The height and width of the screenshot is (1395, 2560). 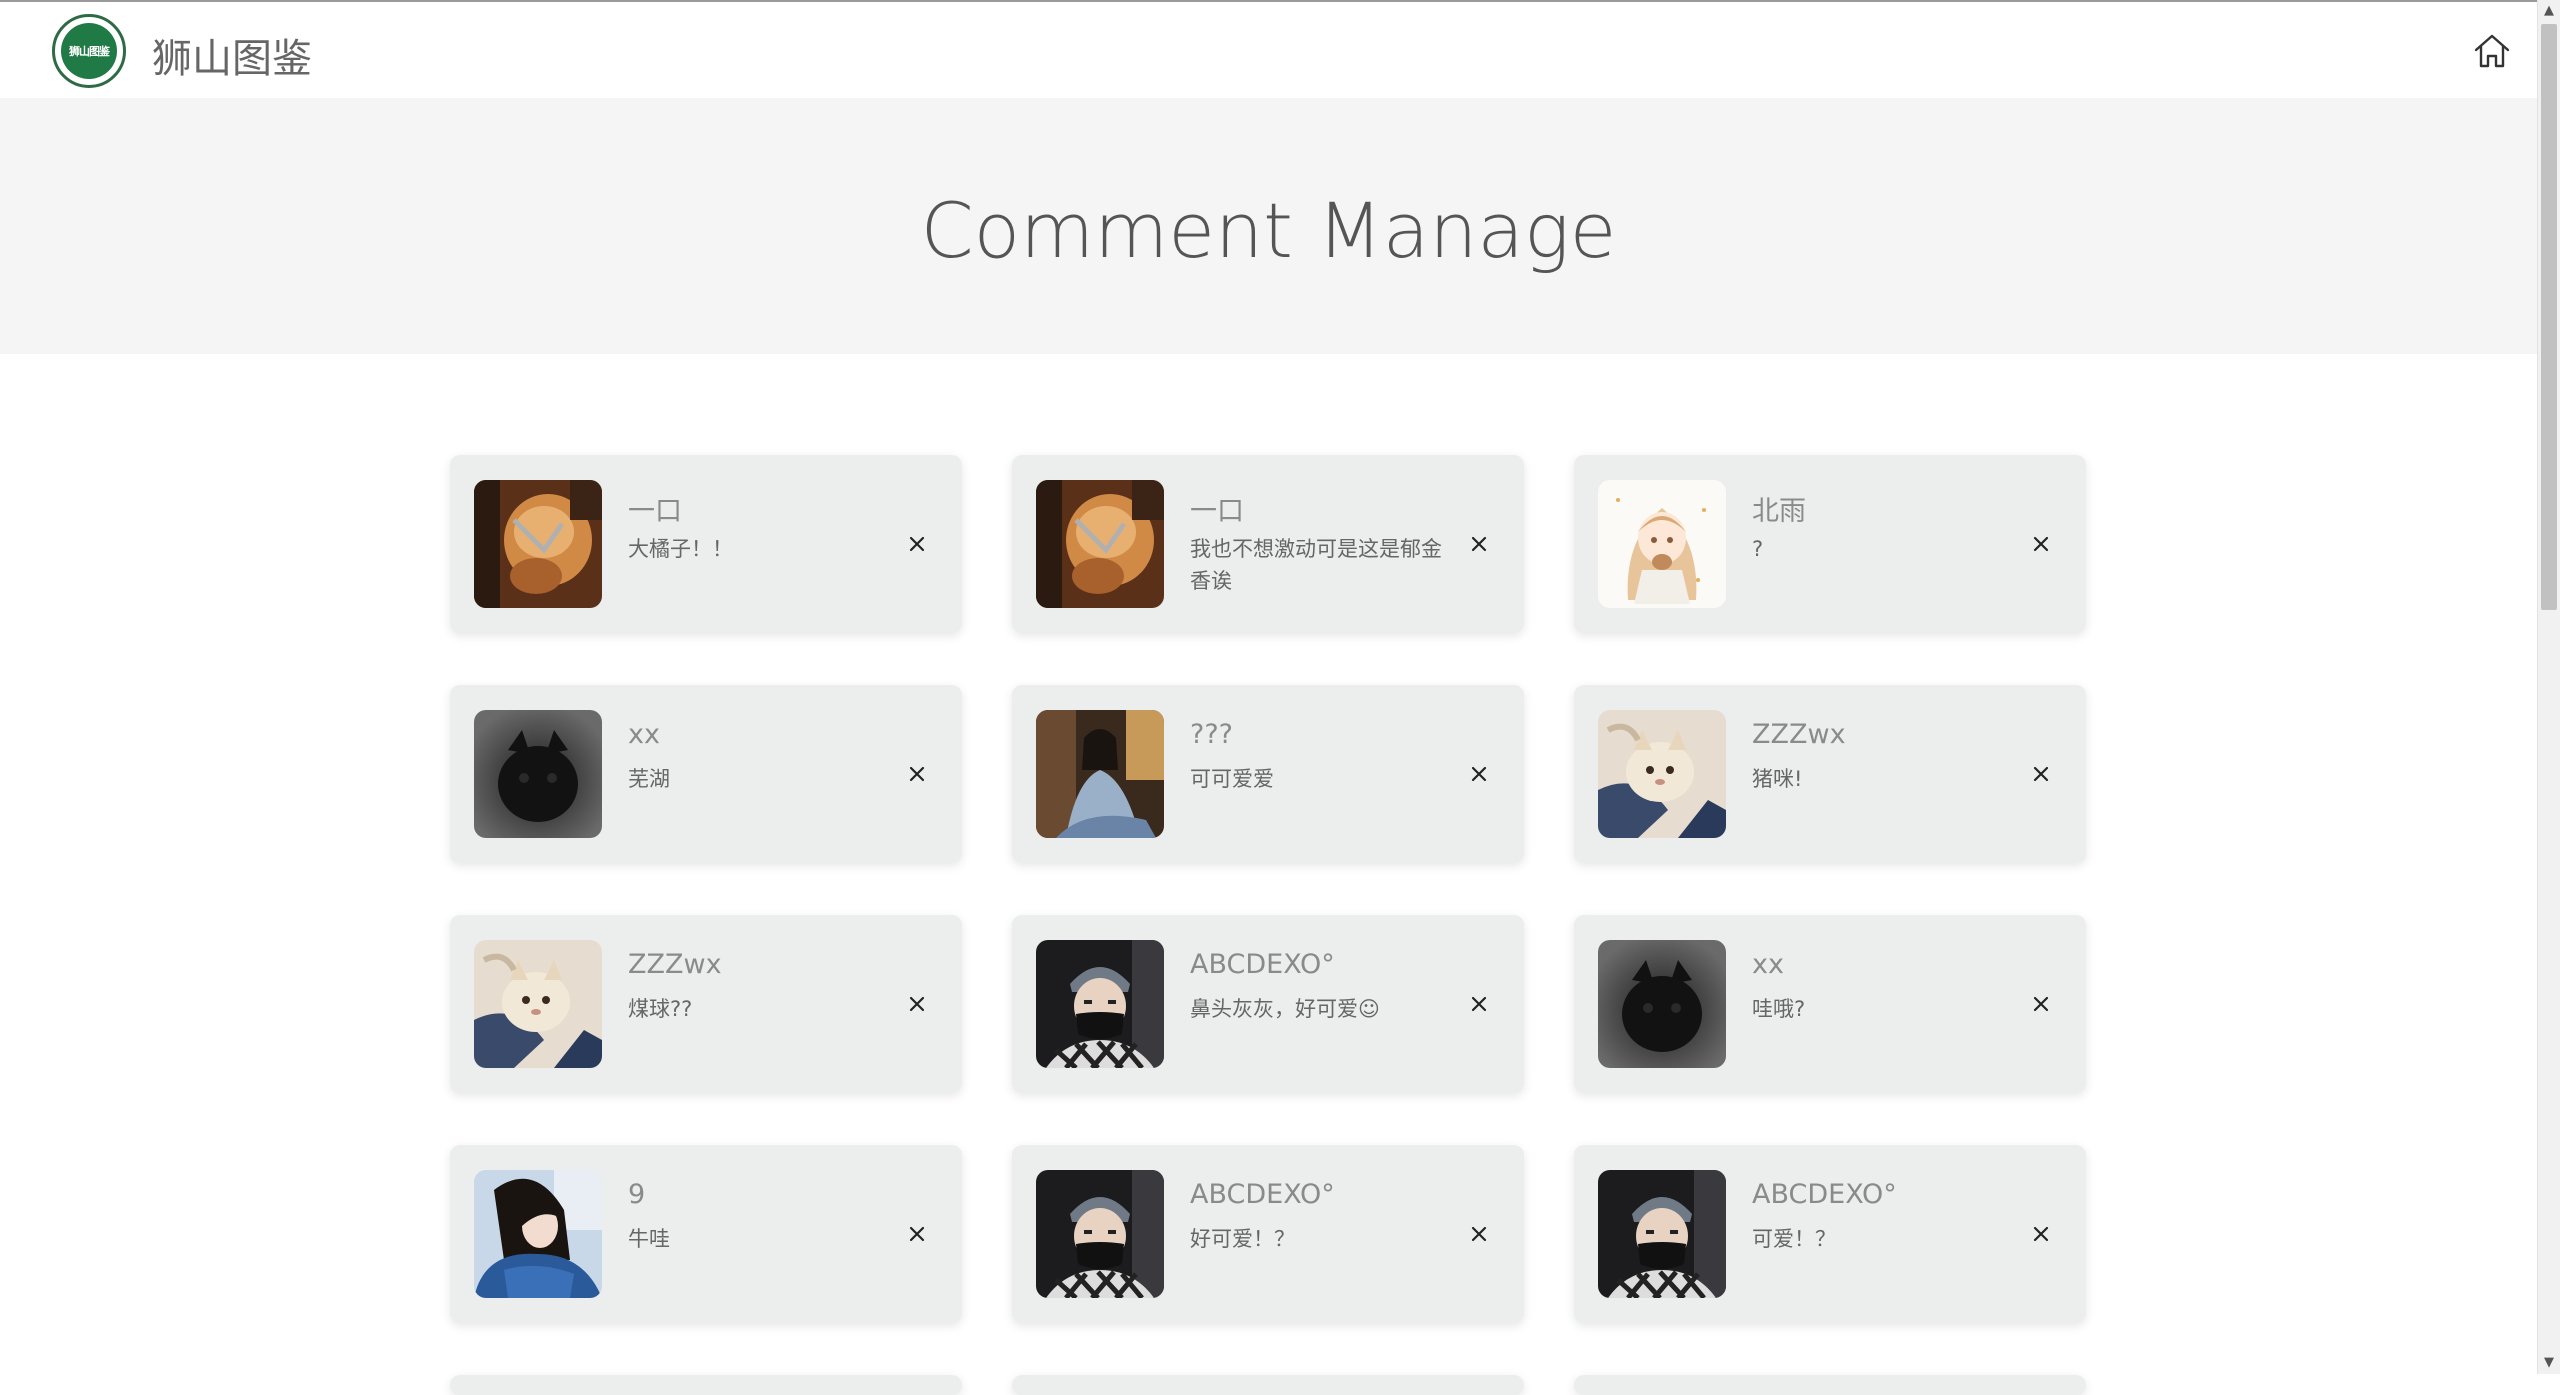 I want to click on comment-text: ?, so click(x=1758, y=549).